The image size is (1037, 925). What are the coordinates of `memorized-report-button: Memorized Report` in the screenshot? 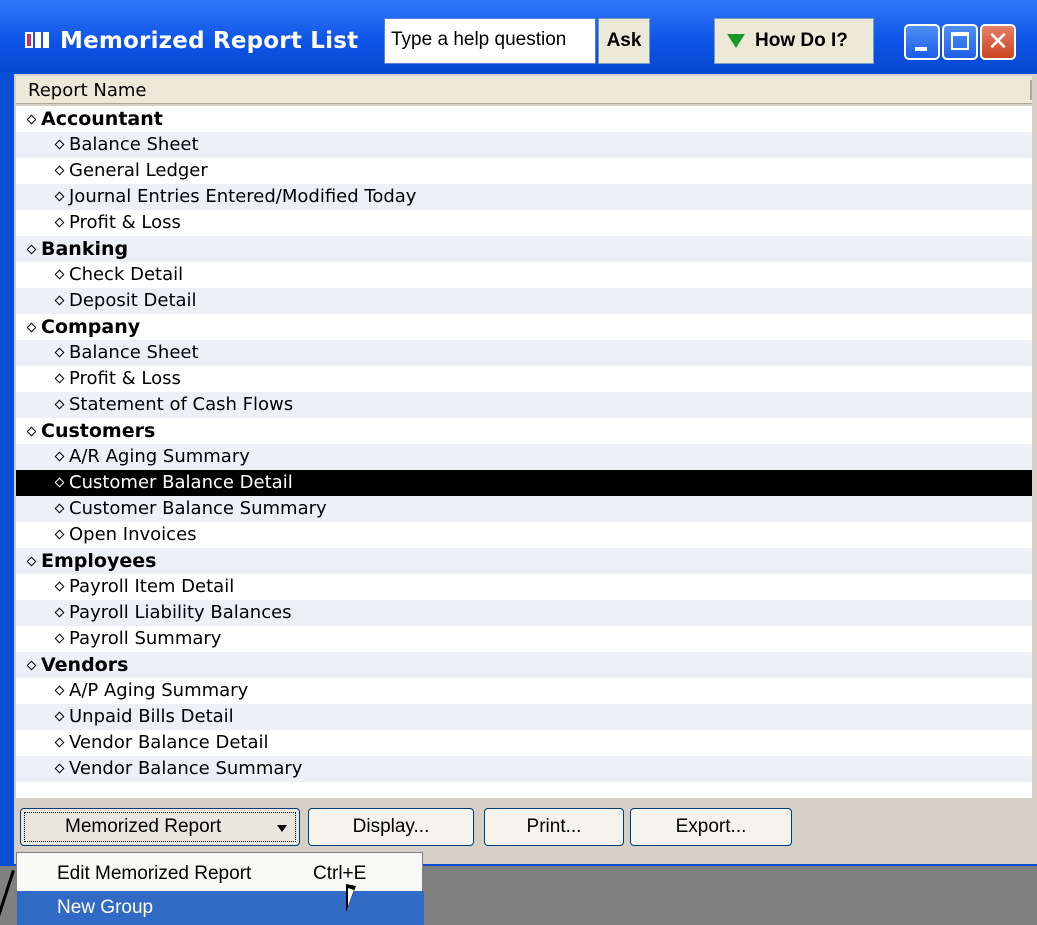 It's located at (160, 827).